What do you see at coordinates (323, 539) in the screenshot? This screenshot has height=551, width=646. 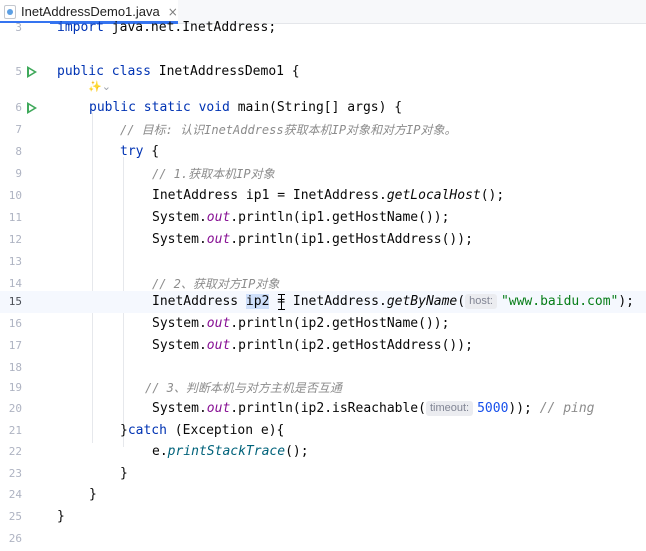 I see `code-line: 26` at bounding box center [323, 539].